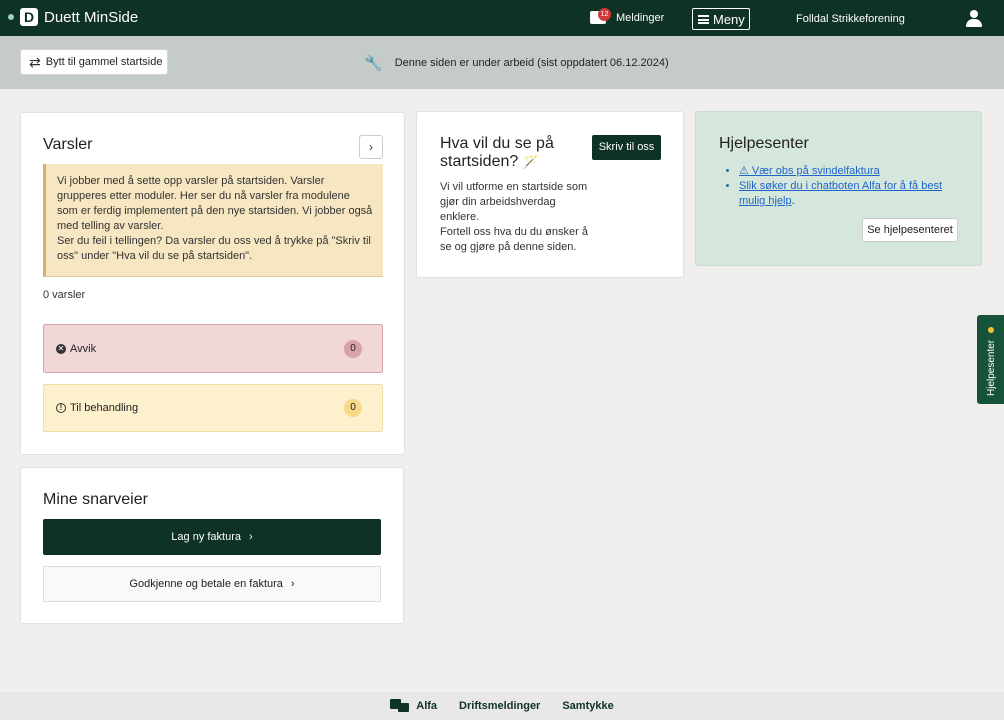  I want to click on footer: Alfa Driftsmeldinger Samtykke, so click(502, 706).